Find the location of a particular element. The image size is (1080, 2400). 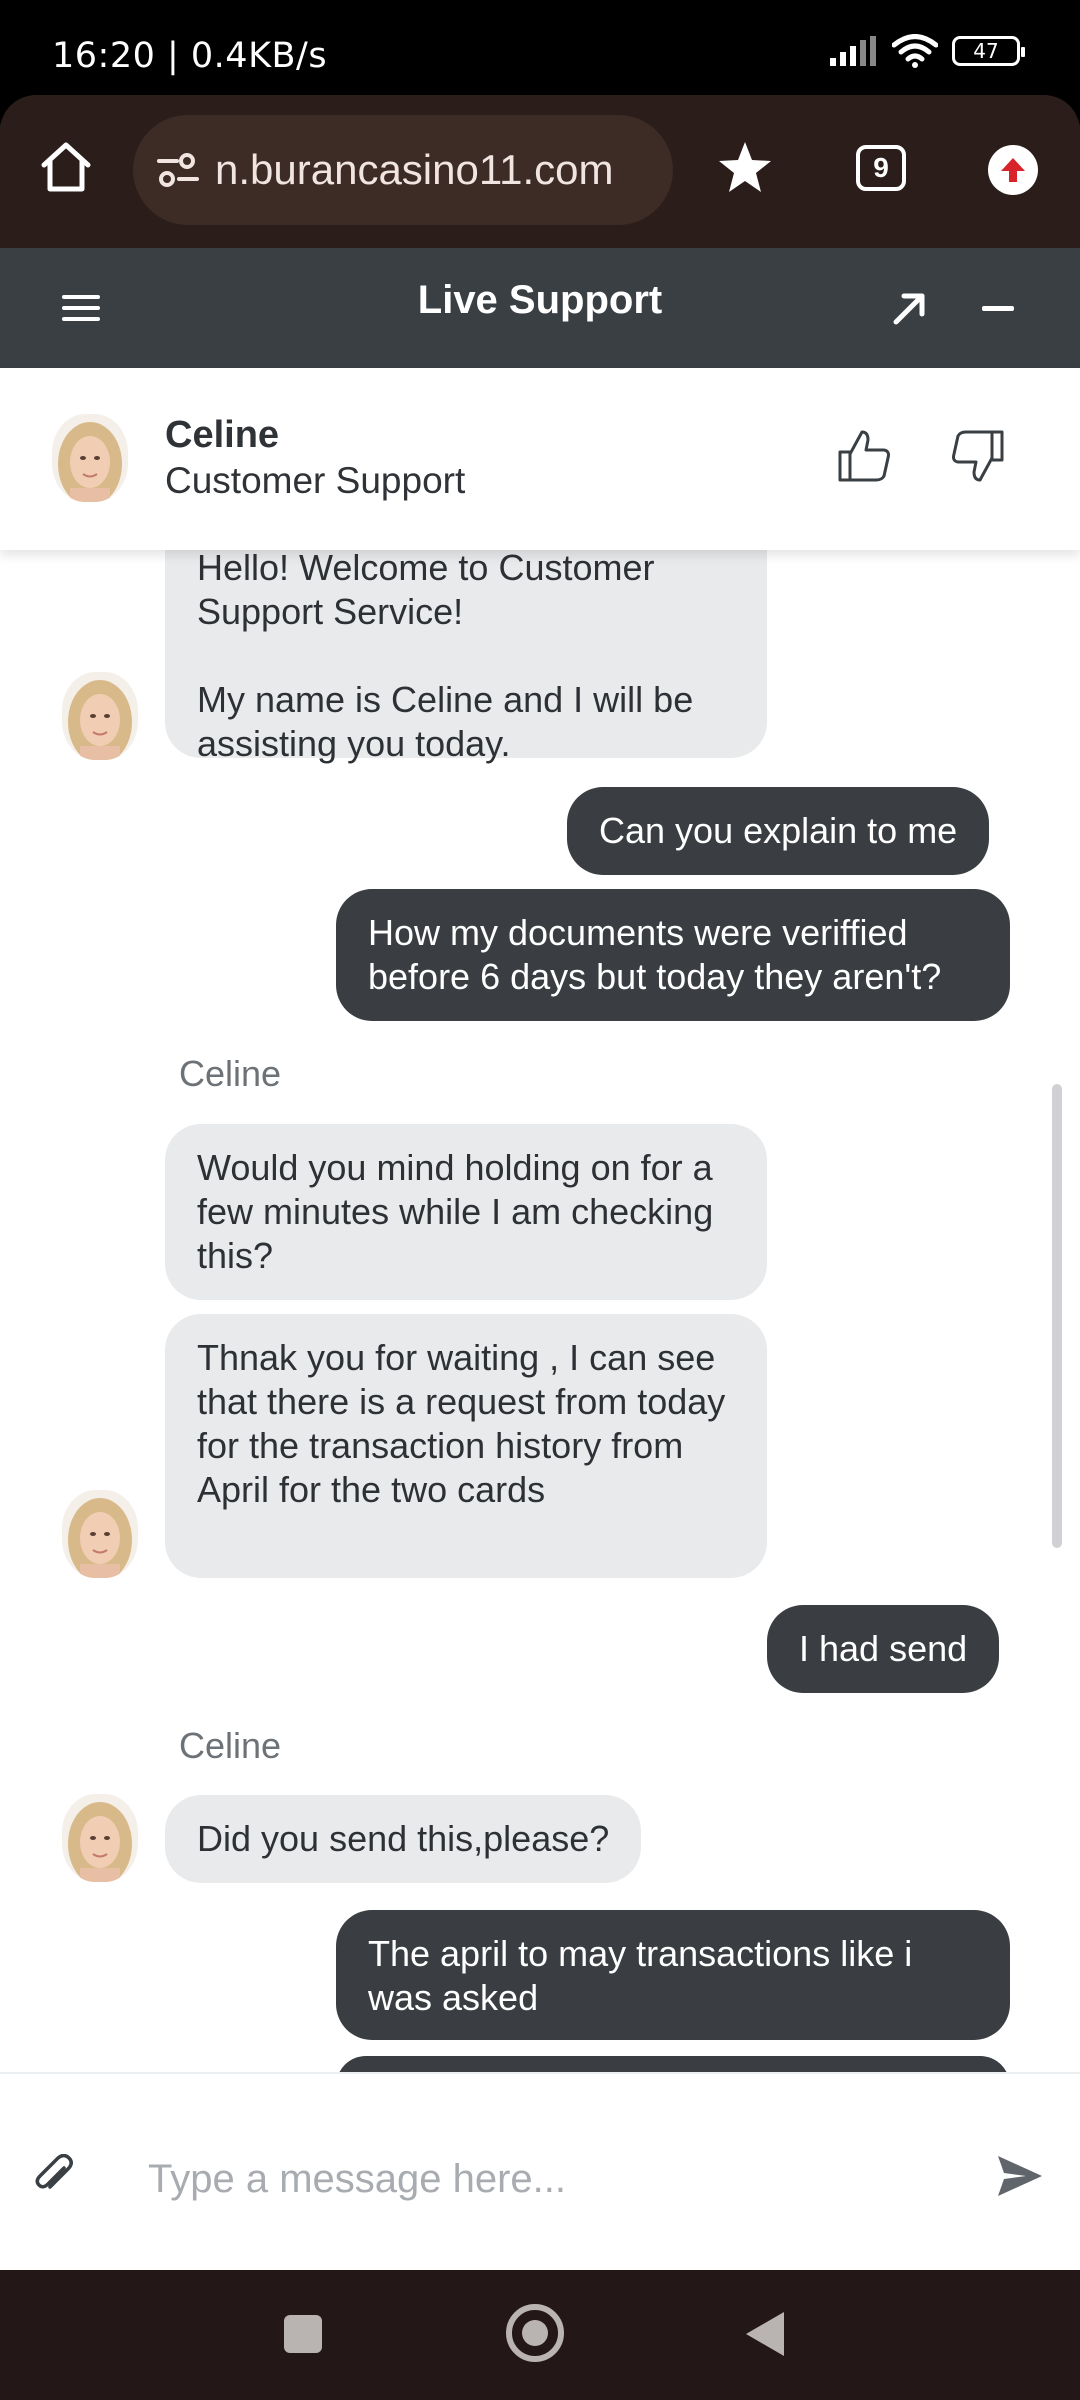

system-nav-bar is located at coordinates (540, 2335).